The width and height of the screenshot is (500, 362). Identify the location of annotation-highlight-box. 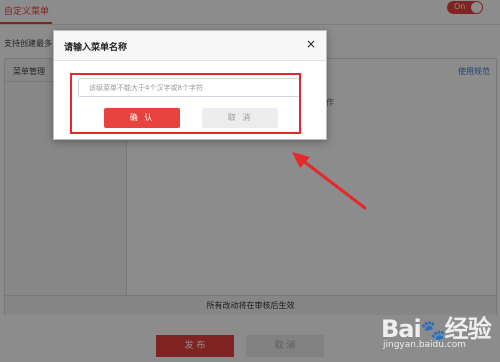
(185, 103).